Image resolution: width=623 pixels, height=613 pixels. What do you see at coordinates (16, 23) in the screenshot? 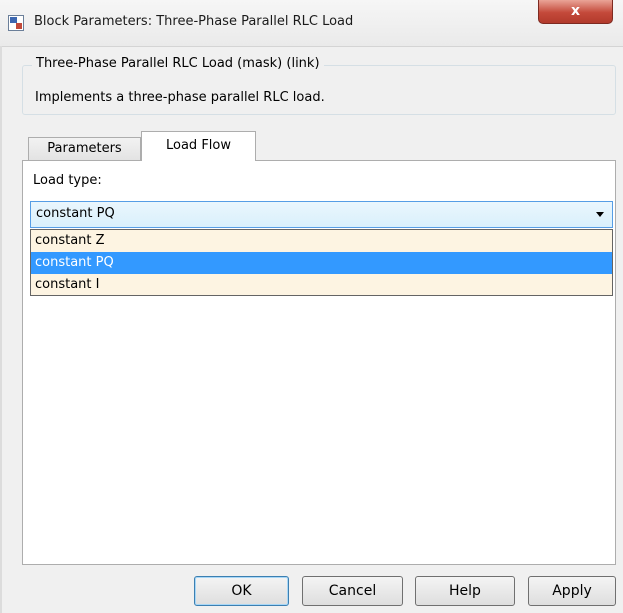
I see `simulink-block-icon` at bounding box center [16, 23].